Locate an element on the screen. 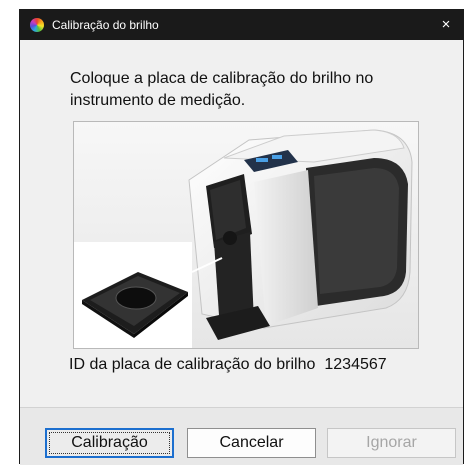  button-bar: Calibração Cancelar Ignorar is located at coordinates (241, 436).